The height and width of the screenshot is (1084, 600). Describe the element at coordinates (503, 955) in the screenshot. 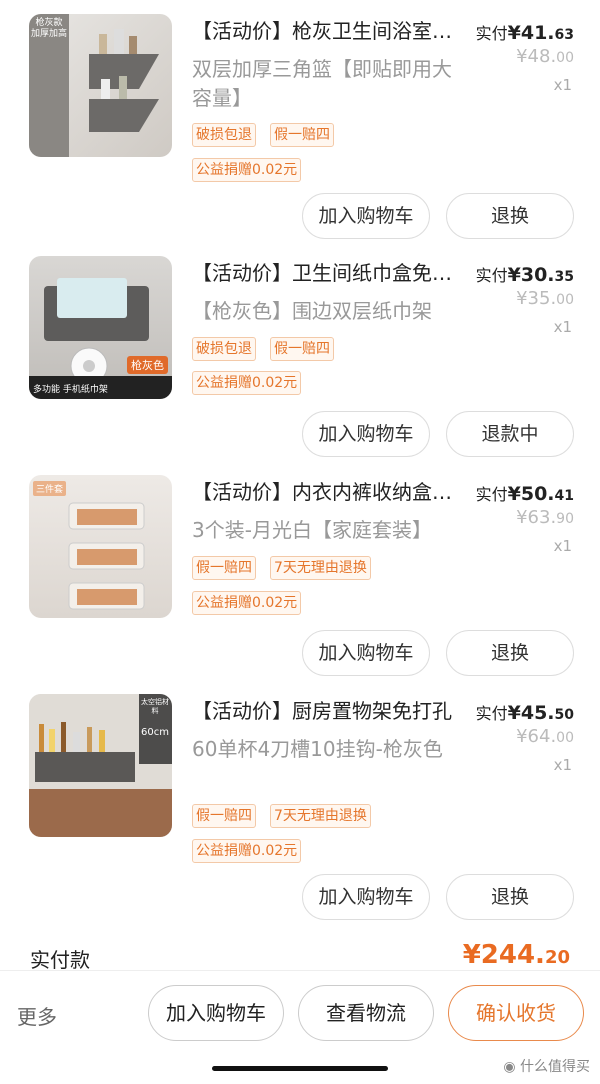

I see `total-int: ¥244.` at that location.